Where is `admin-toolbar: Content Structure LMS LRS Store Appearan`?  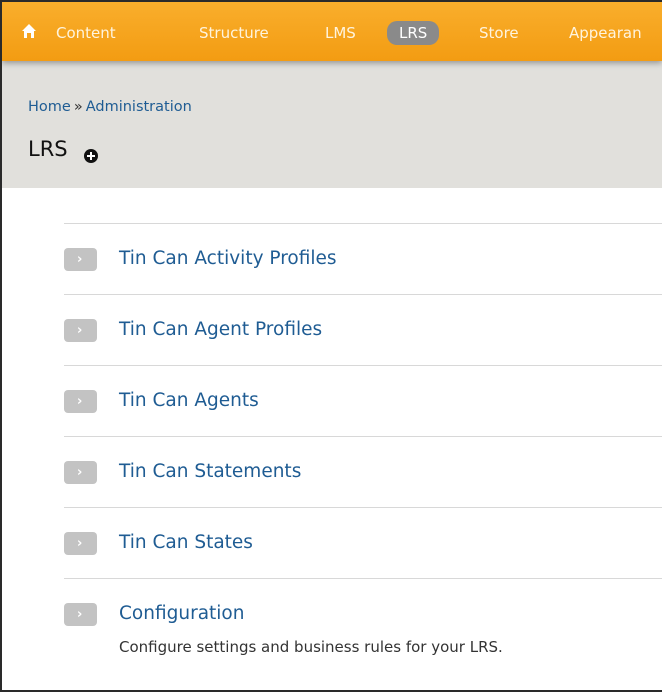 admin-toolbar: Content Structure LMS LRS Store Appearan is located at coordinates (332, 31).